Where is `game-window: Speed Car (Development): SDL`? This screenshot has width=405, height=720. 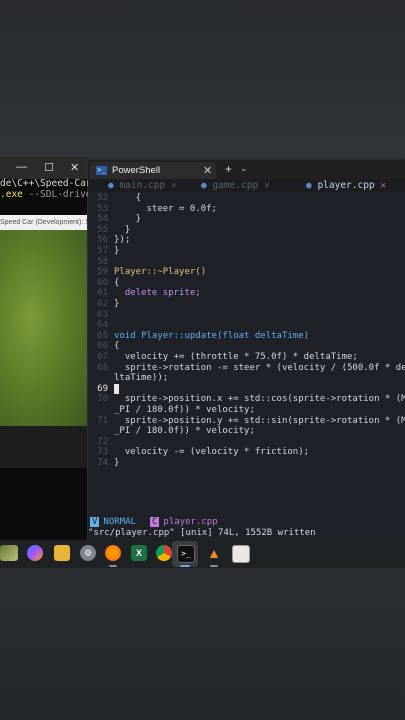
game-window: Speed Car (Development): SDL is located at coordinates (43, 341).